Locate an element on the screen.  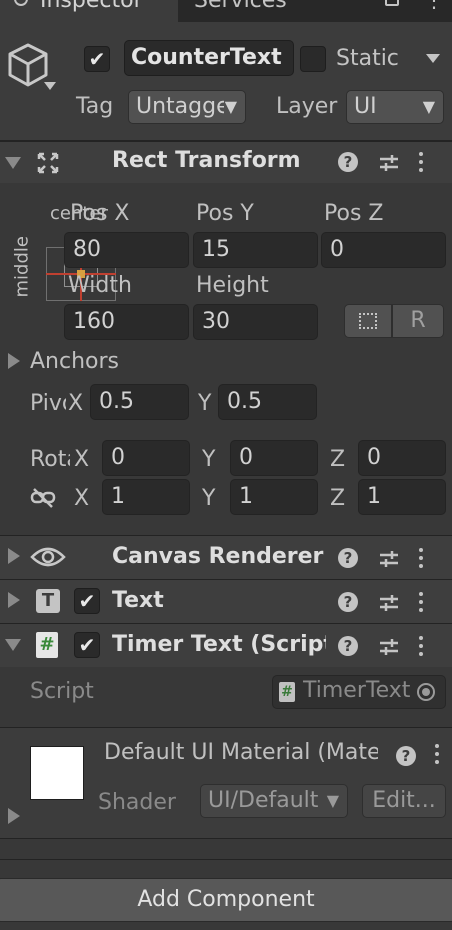
width-label: Width is located at coordinates (100, 285).